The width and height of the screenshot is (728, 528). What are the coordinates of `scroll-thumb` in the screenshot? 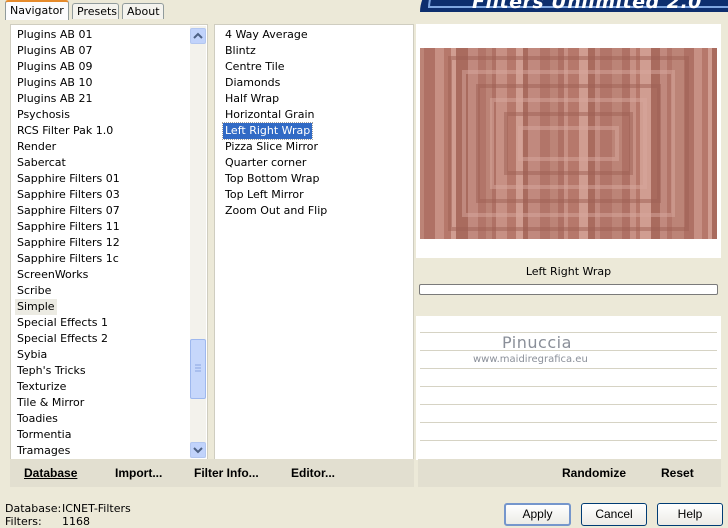 It's located at (198, 369).